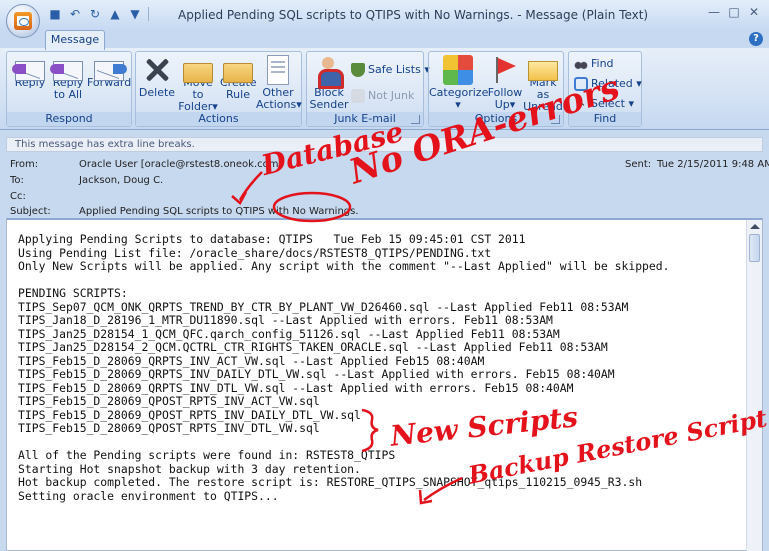  Describe the element at coordinates (66, 71) in the screenshot. I see `reply-all-icon` at that location.